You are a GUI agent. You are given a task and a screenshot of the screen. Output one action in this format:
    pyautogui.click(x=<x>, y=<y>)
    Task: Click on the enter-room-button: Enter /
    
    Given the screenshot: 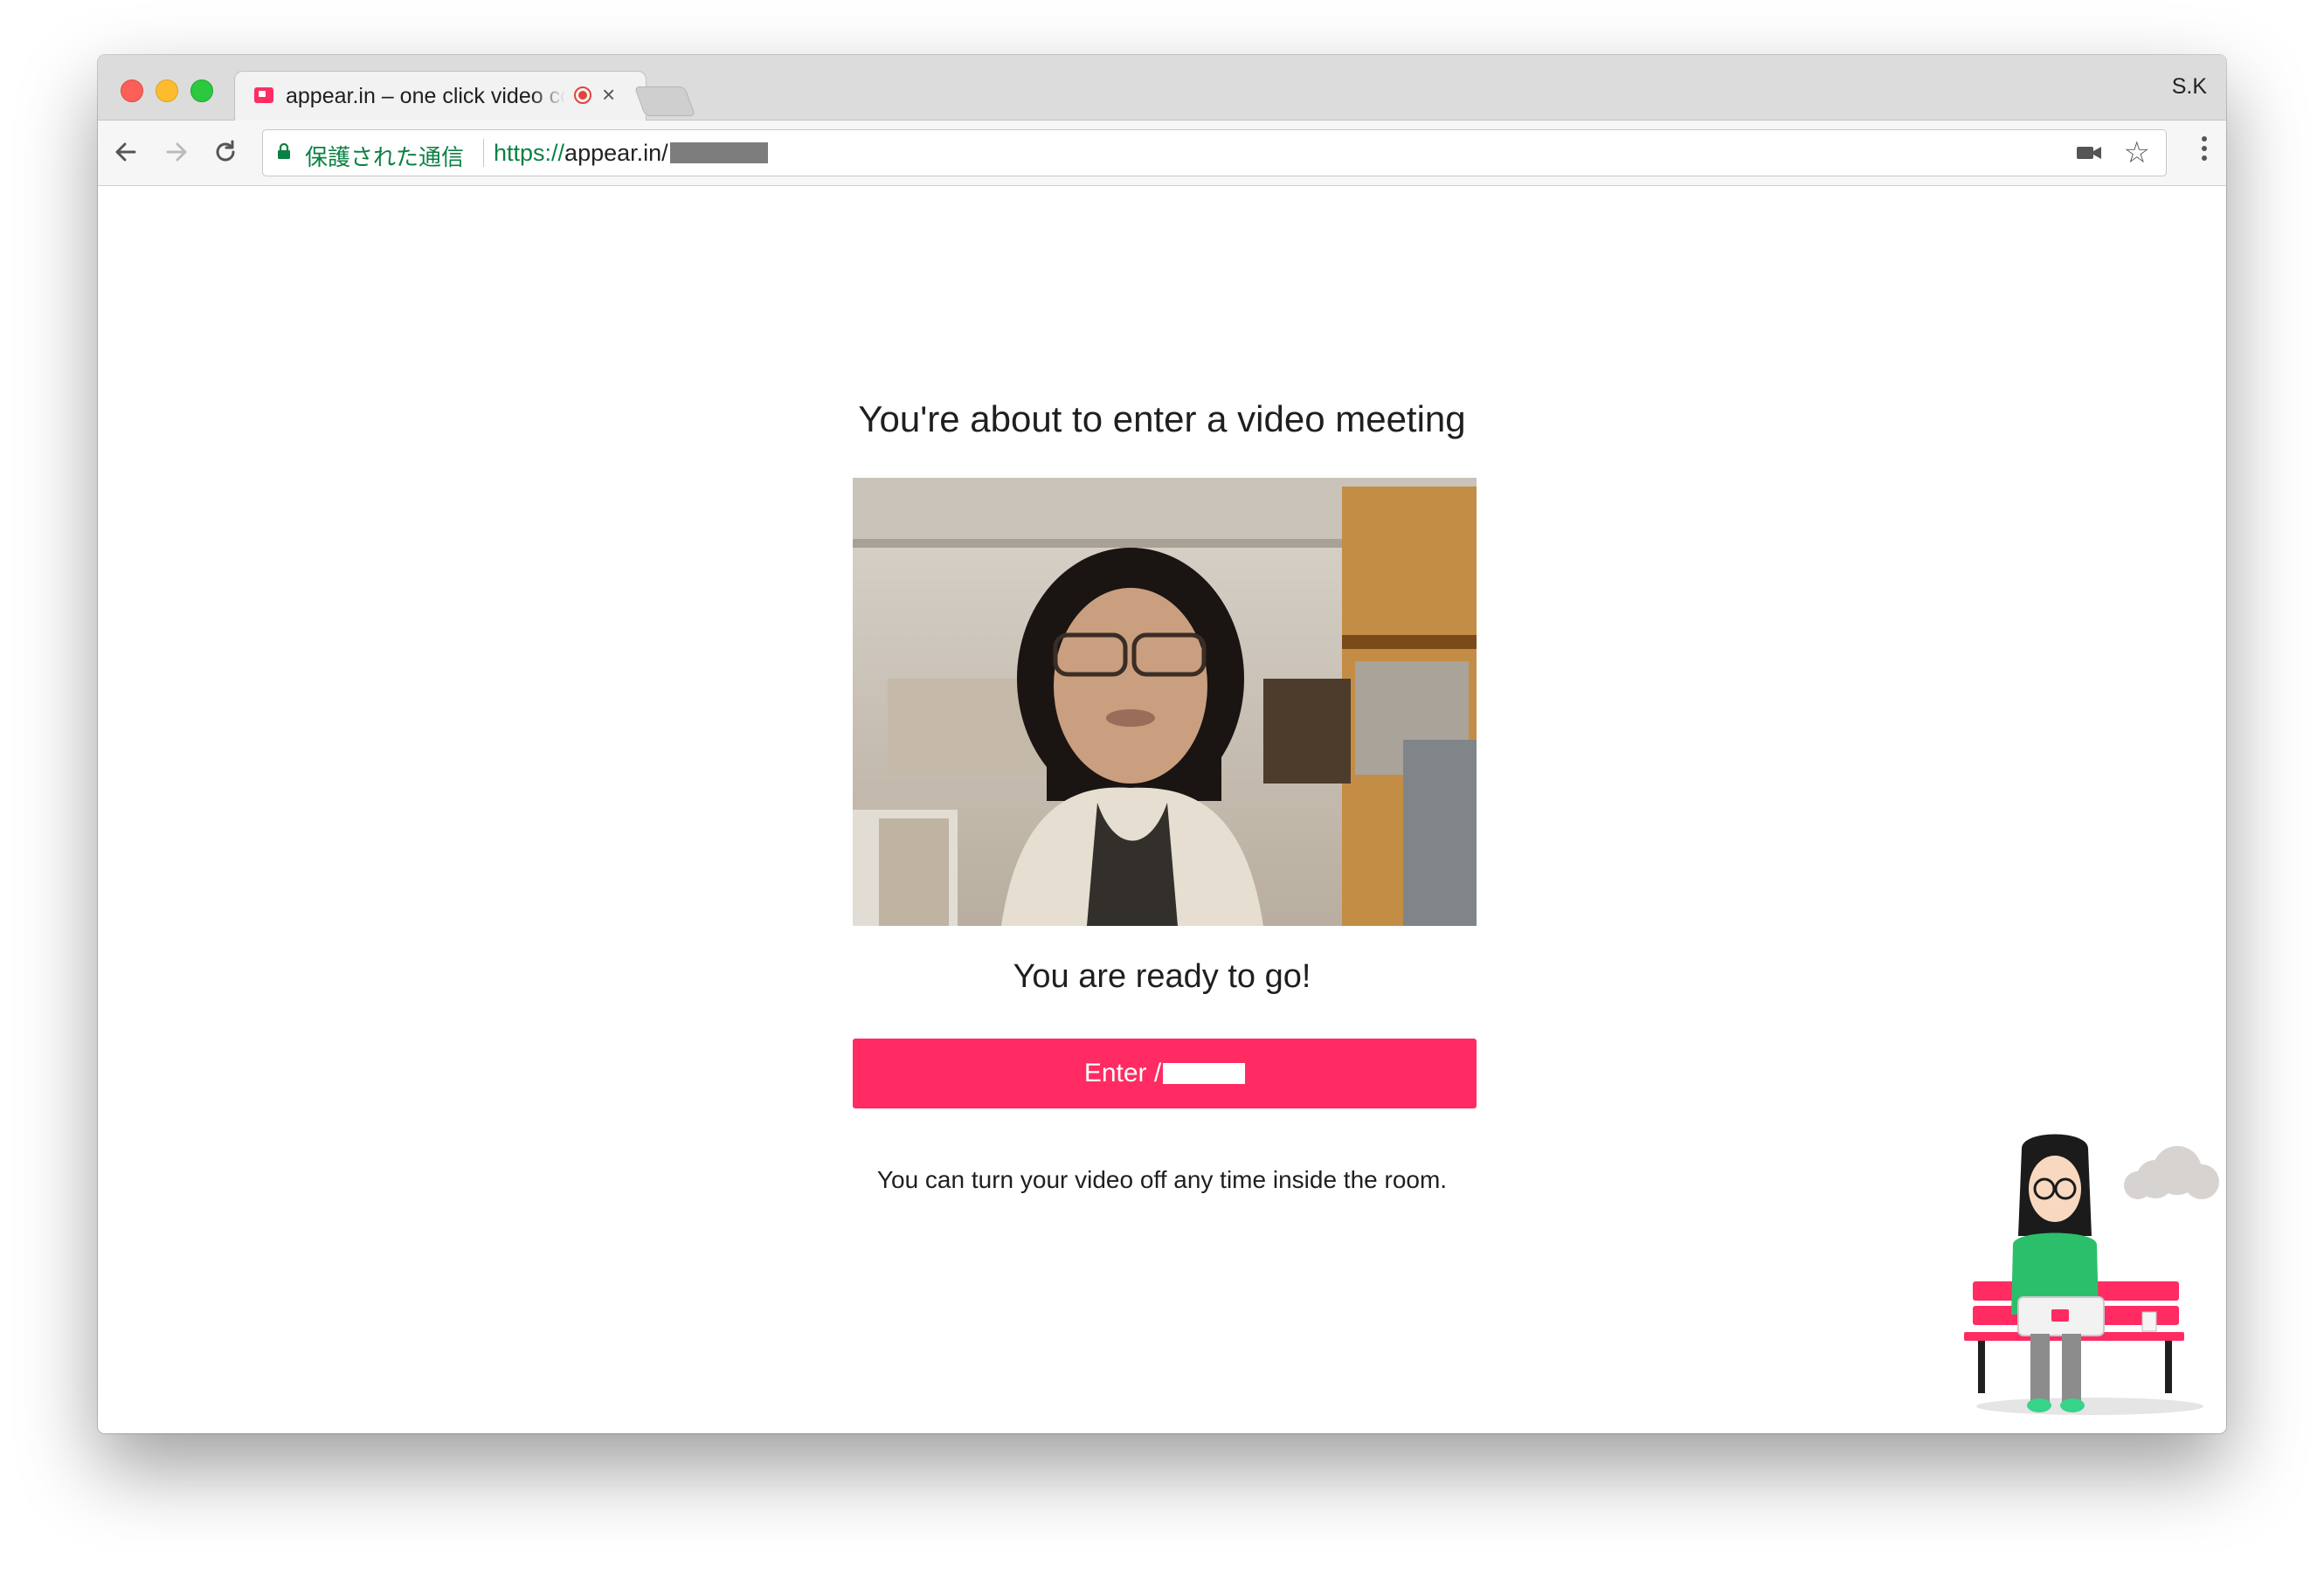 What is the action you would take?
    pyautogui.click(x=1165, y=1073)
    